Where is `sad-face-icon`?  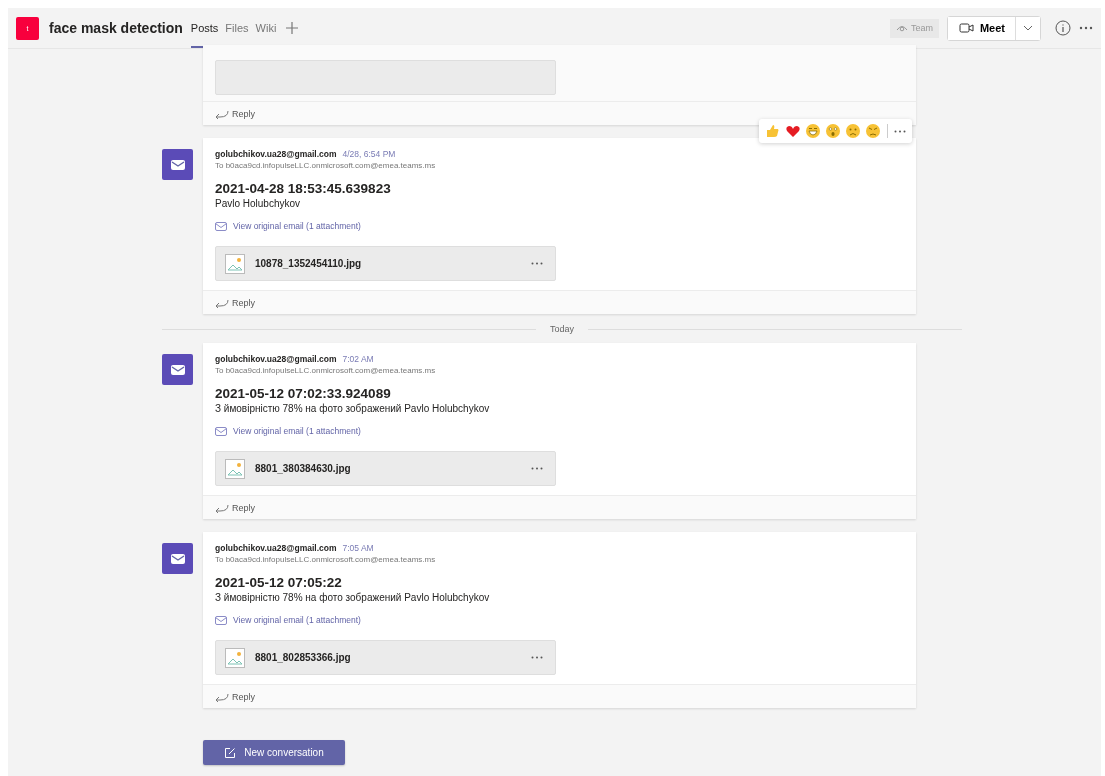
sad-face-icon is located at coordinates (853, 131).